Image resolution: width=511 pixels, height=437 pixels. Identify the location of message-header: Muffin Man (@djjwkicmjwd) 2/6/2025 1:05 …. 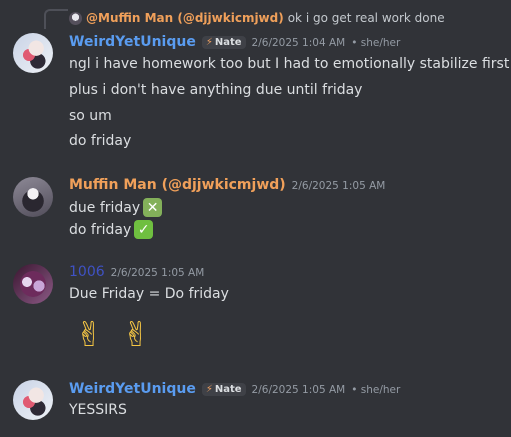
(227, 185).